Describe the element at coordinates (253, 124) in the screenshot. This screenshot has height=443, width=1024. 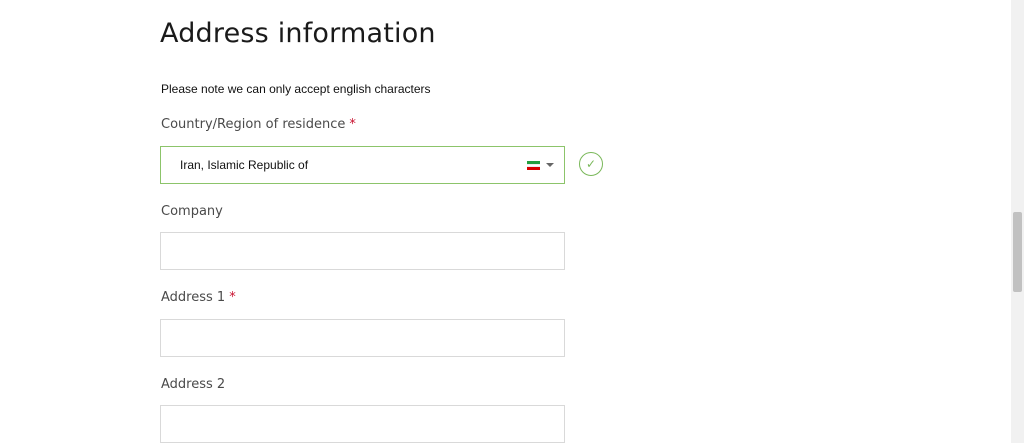
I see `country-label-text: Country/Region of residence` at that location.